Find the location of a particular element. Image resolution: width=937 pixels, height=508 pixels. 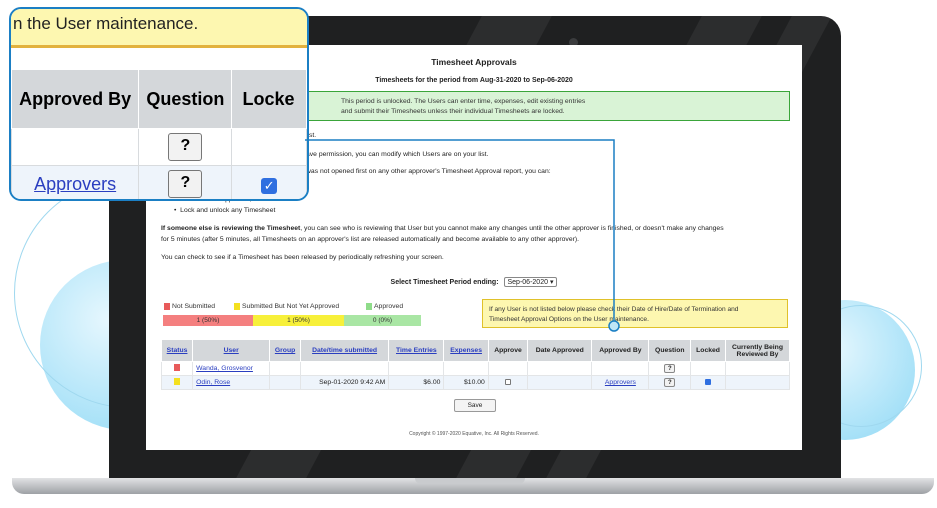

expenses-cell: $10.00 is located at coordinates (466, 382).